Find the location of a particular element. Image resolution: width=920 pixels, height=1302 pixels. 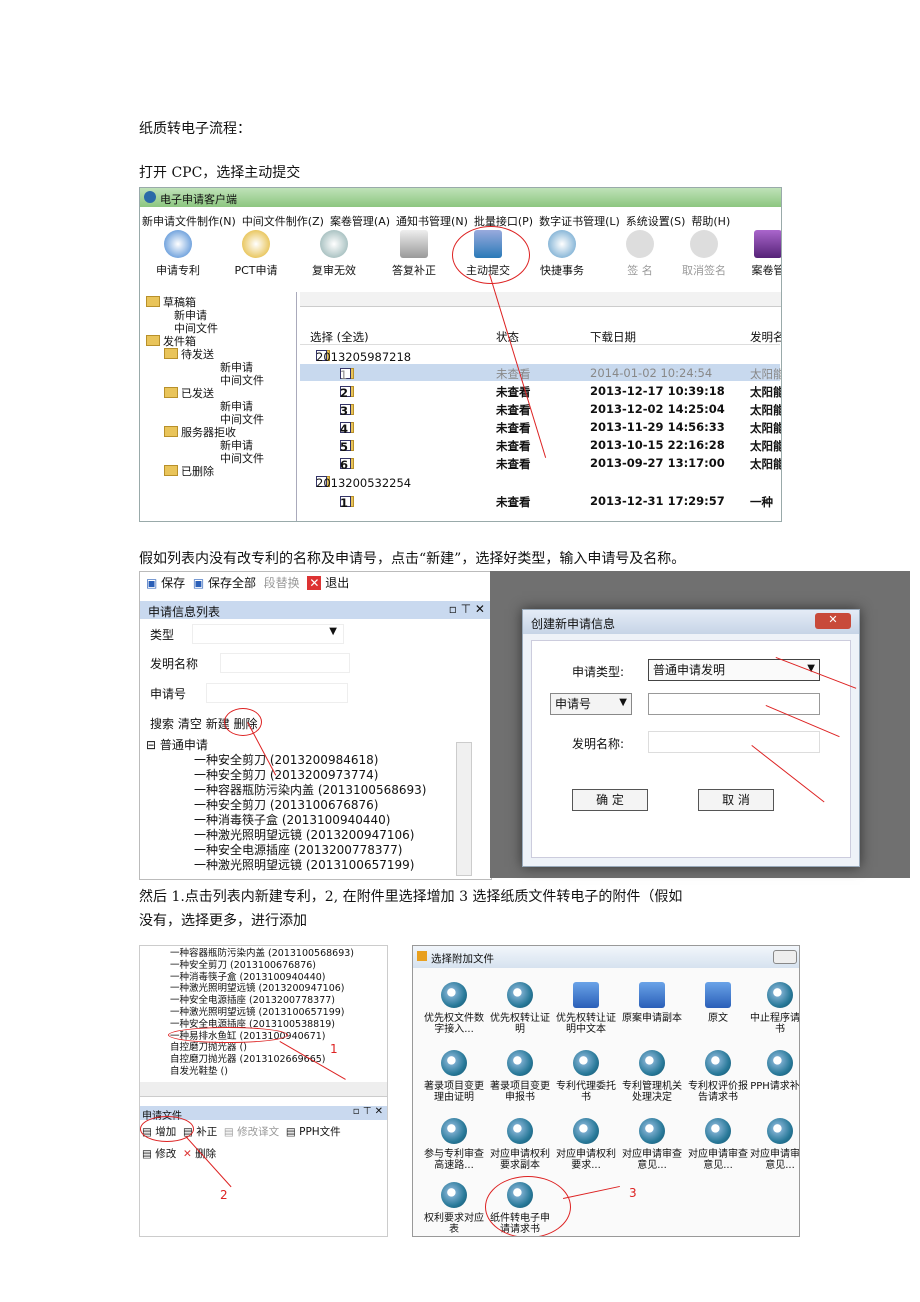

edit-button: ▤ 修改 is located at coordinates (159, 1154).